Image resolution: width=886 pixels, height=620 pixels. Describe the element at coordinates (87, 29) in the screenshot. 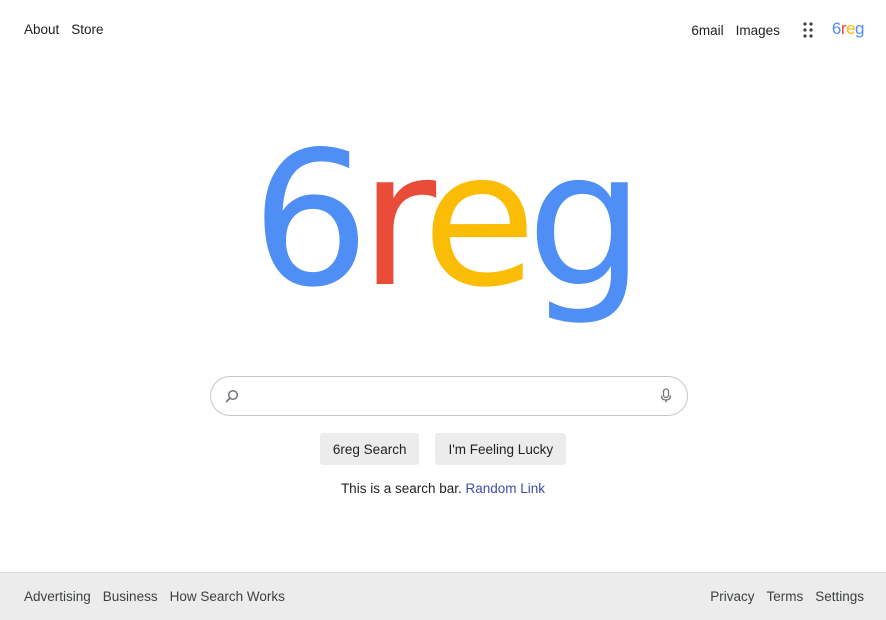

I see `store-link: Store` at that location.